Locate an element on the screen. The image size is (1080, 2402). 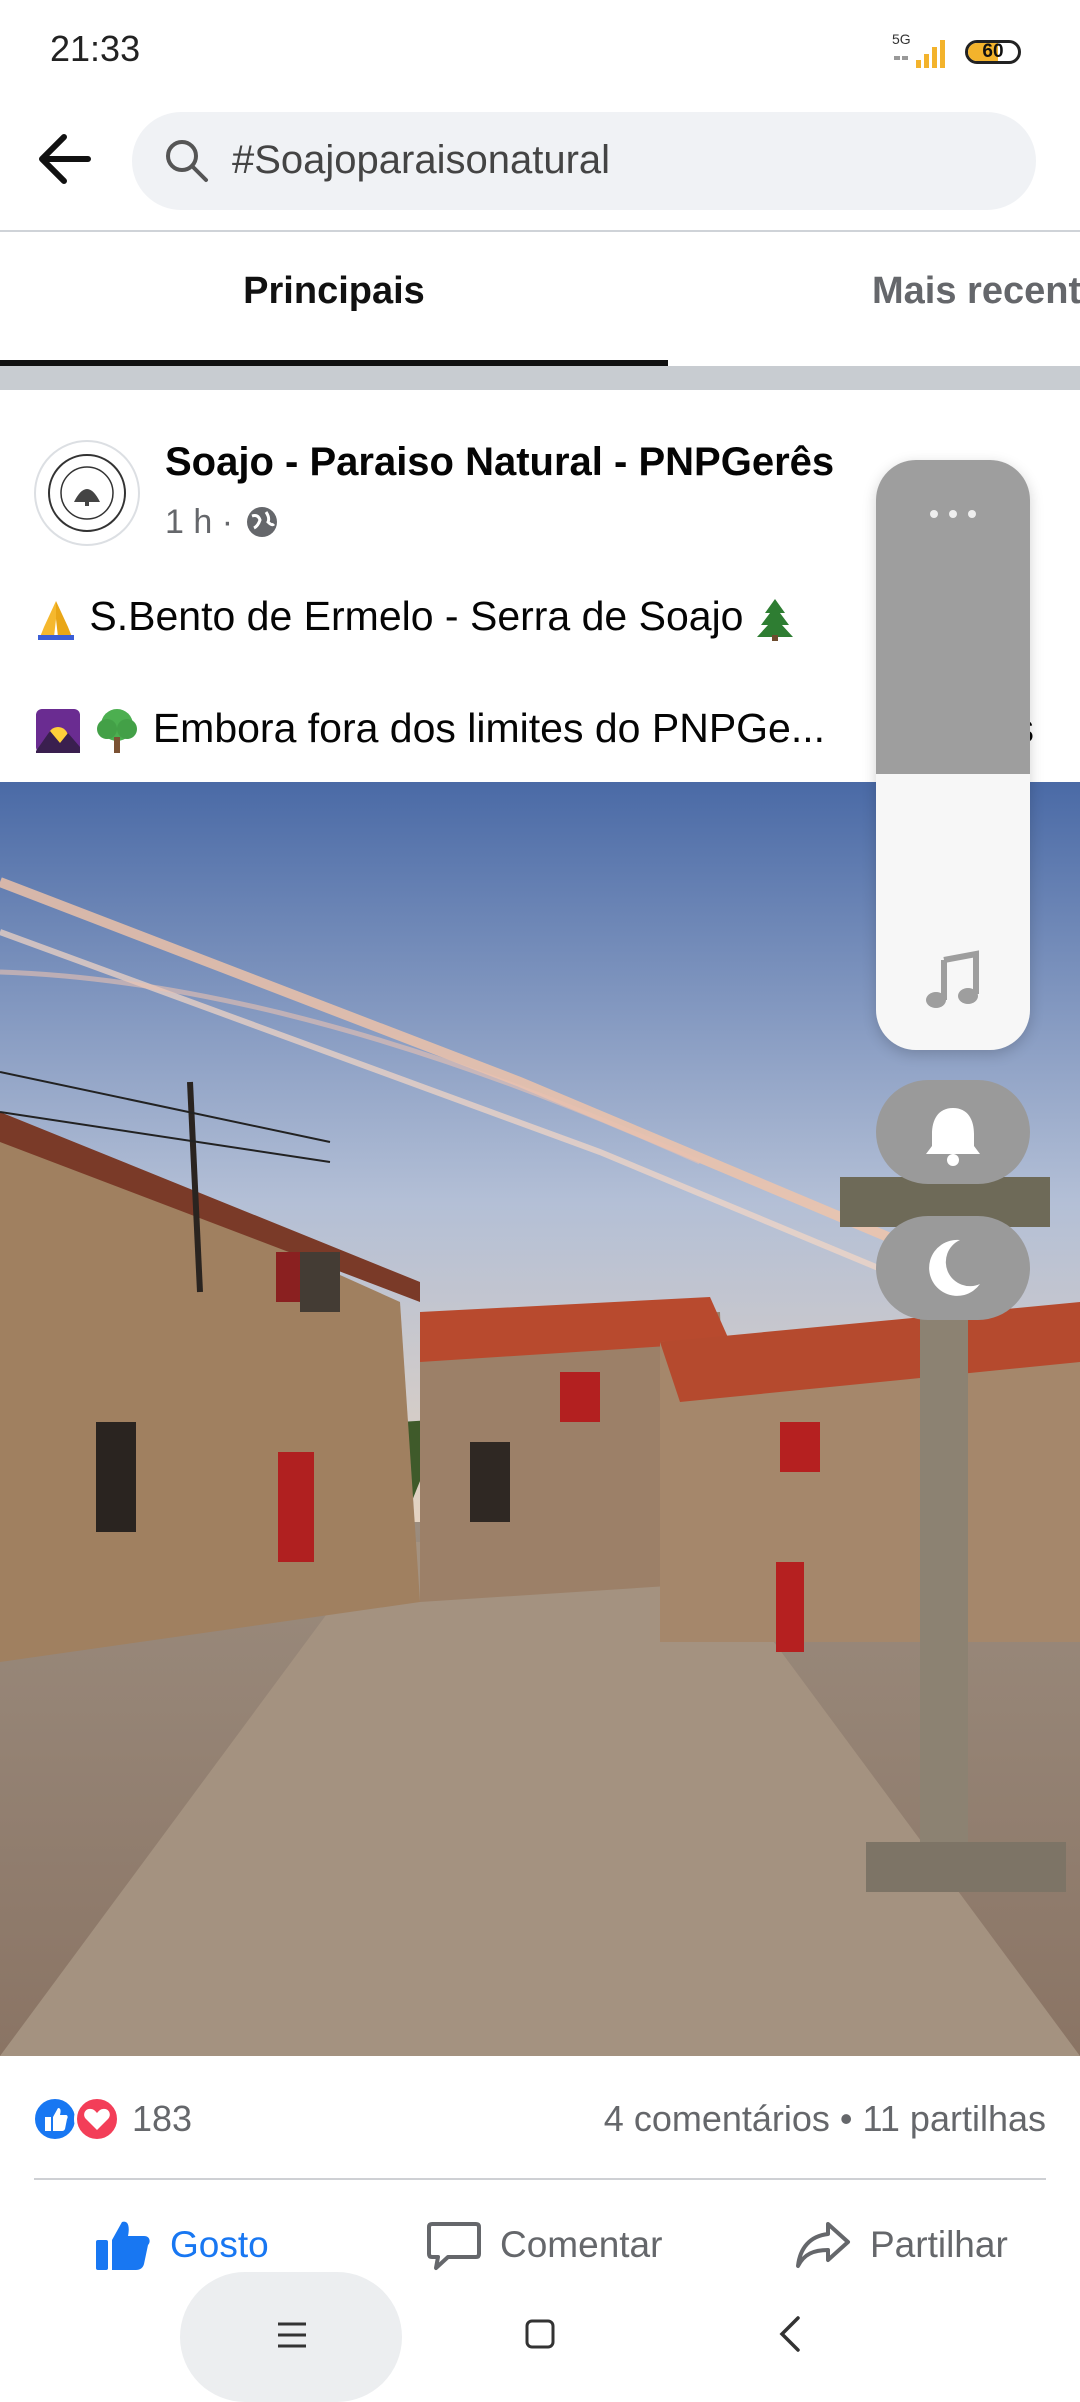
back-chevron-icon is located at coordinates (790, 2334).